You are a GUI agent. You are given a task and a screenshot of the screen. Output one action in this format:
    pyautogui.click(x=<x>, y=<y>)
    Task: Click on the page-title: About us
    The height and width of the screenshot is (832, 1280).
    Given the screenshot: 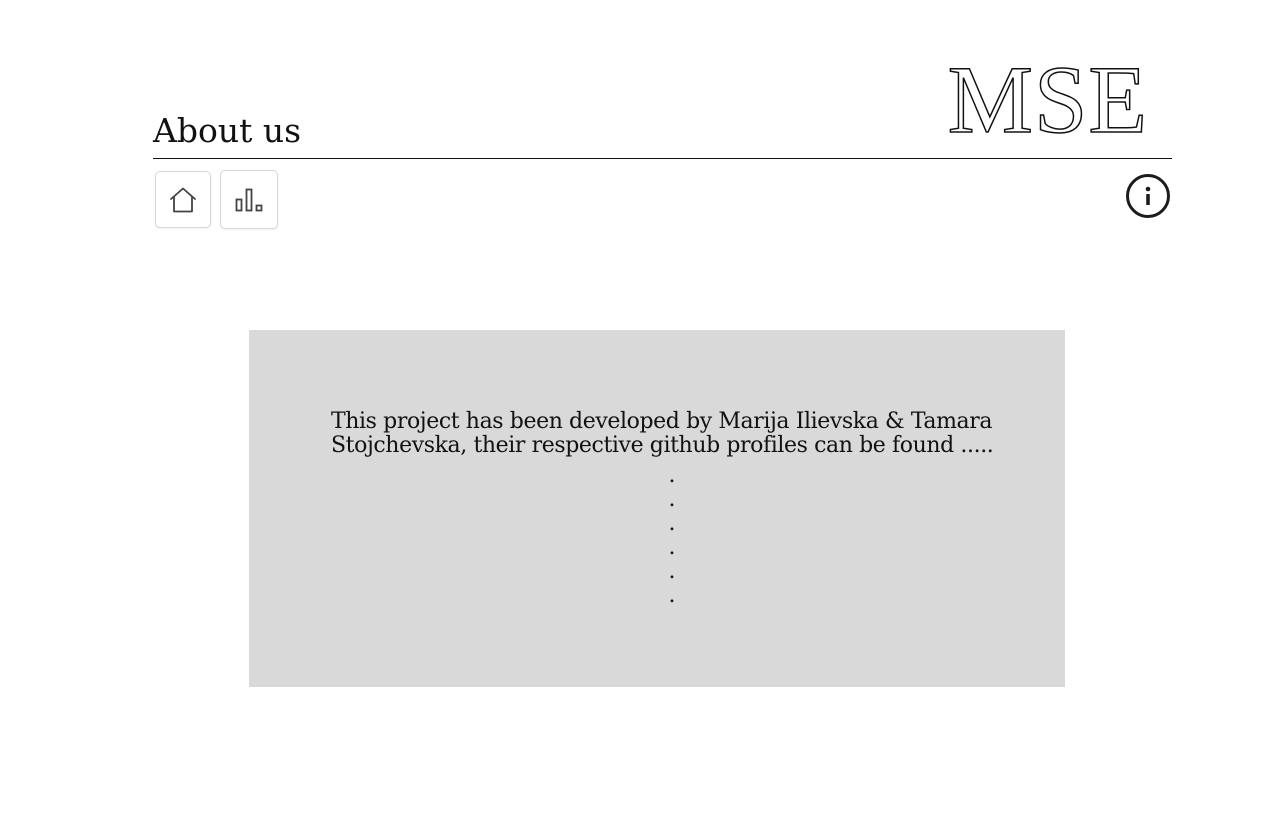 What is the action you would take?
    pyautogui.click(x=227, y=130)
    